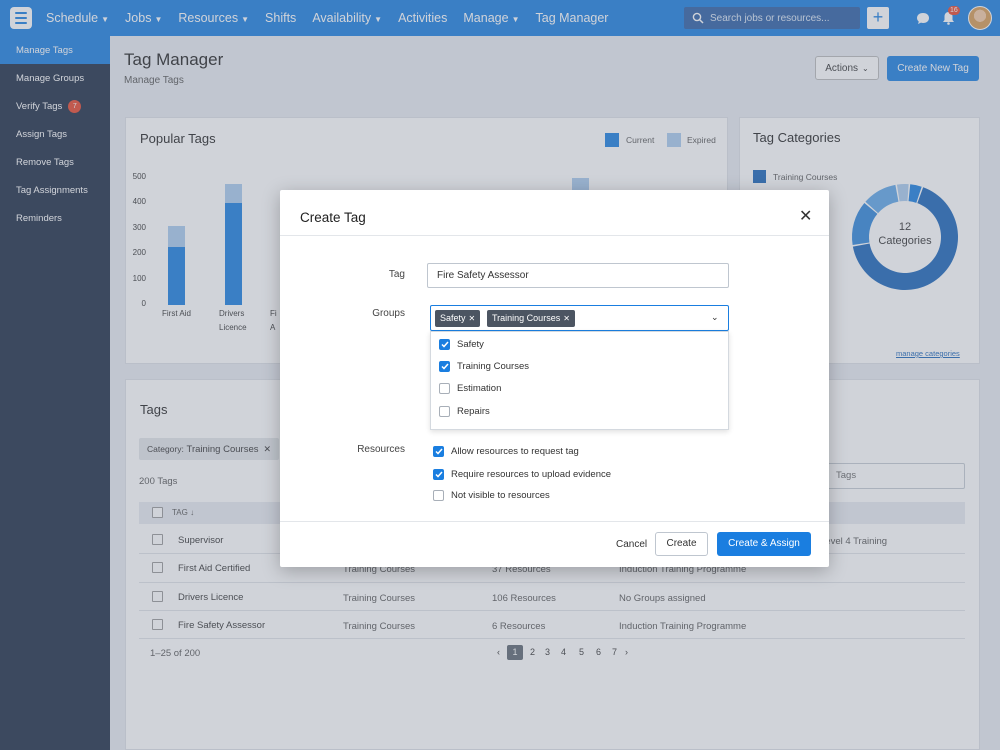  I want to click on not-visible-option: Not visible to resources, so click(491, 495).